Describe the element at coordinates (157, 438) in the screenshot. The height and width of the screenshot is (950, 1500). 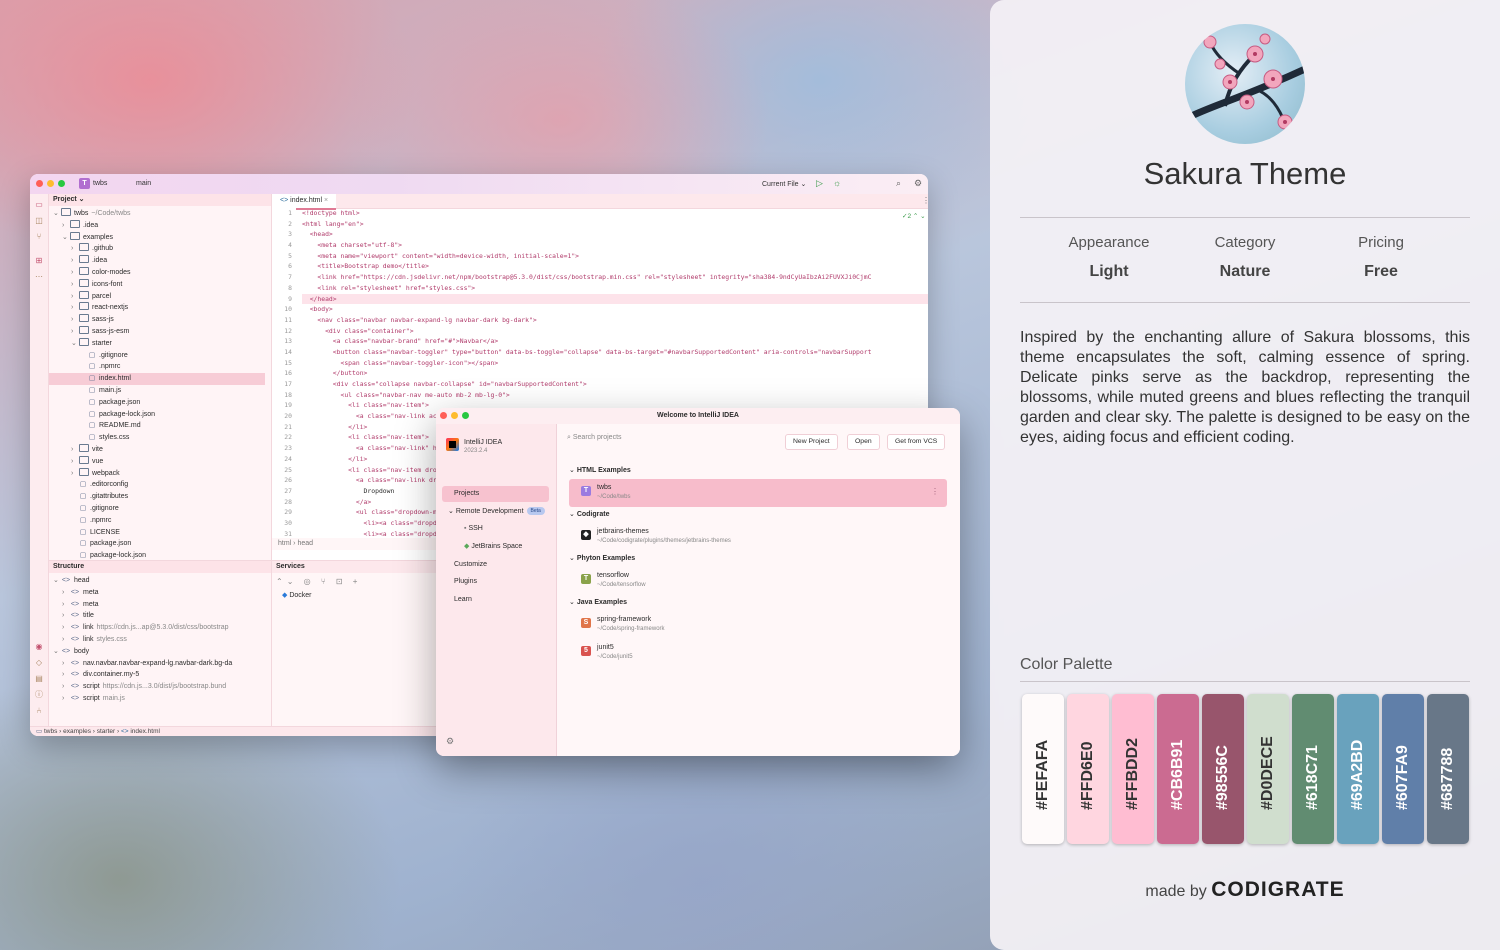
I see `tree-file-row: ▢ styles.css` at that location.